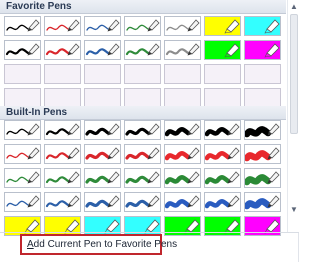 Image resolution: width=320 pixels, height=262 pixels. I want to click on scroll-thumb, so click(294, 74).